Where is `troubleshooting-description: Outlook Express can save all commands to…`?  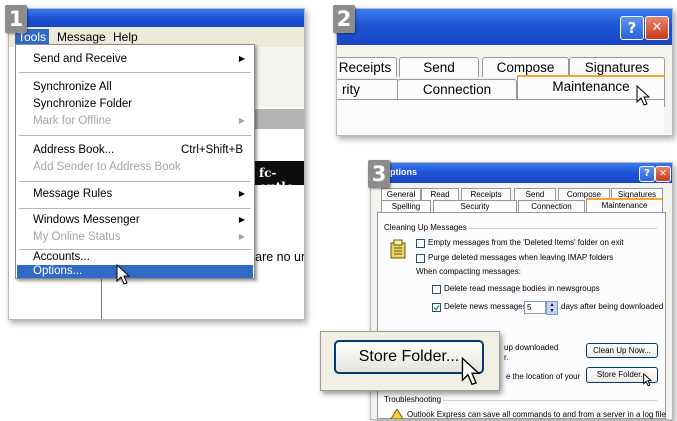 troubleshooting-description: Outlook Express can save all commands to… is located at coordinates (536, 414).